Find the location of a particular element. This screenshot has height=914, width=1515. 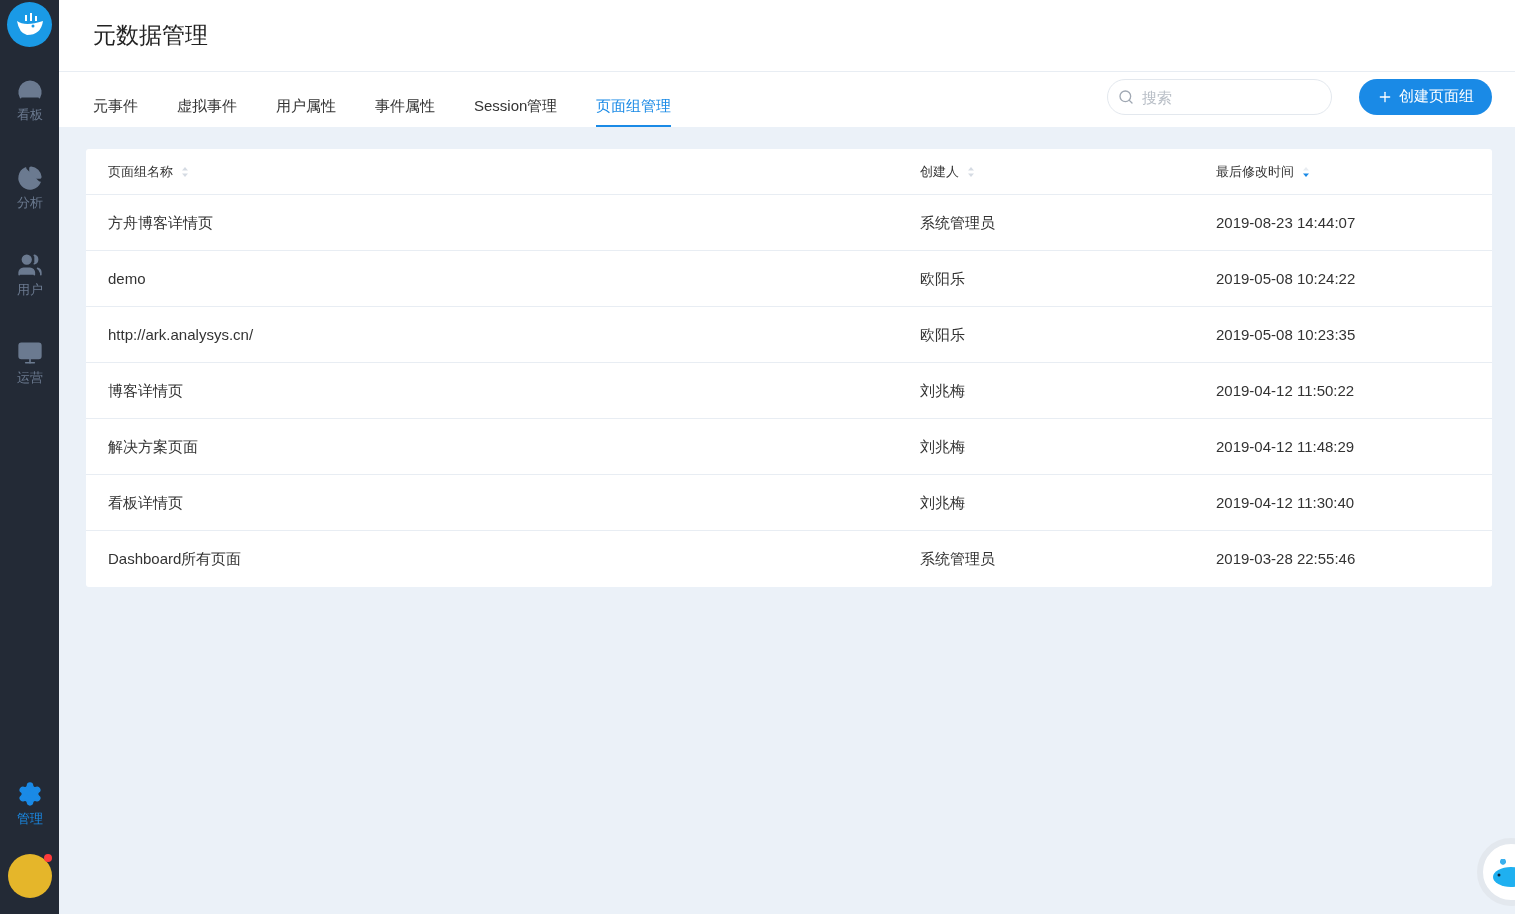

column-header: 最后修改时间 is located at coordinates (1255, 171).